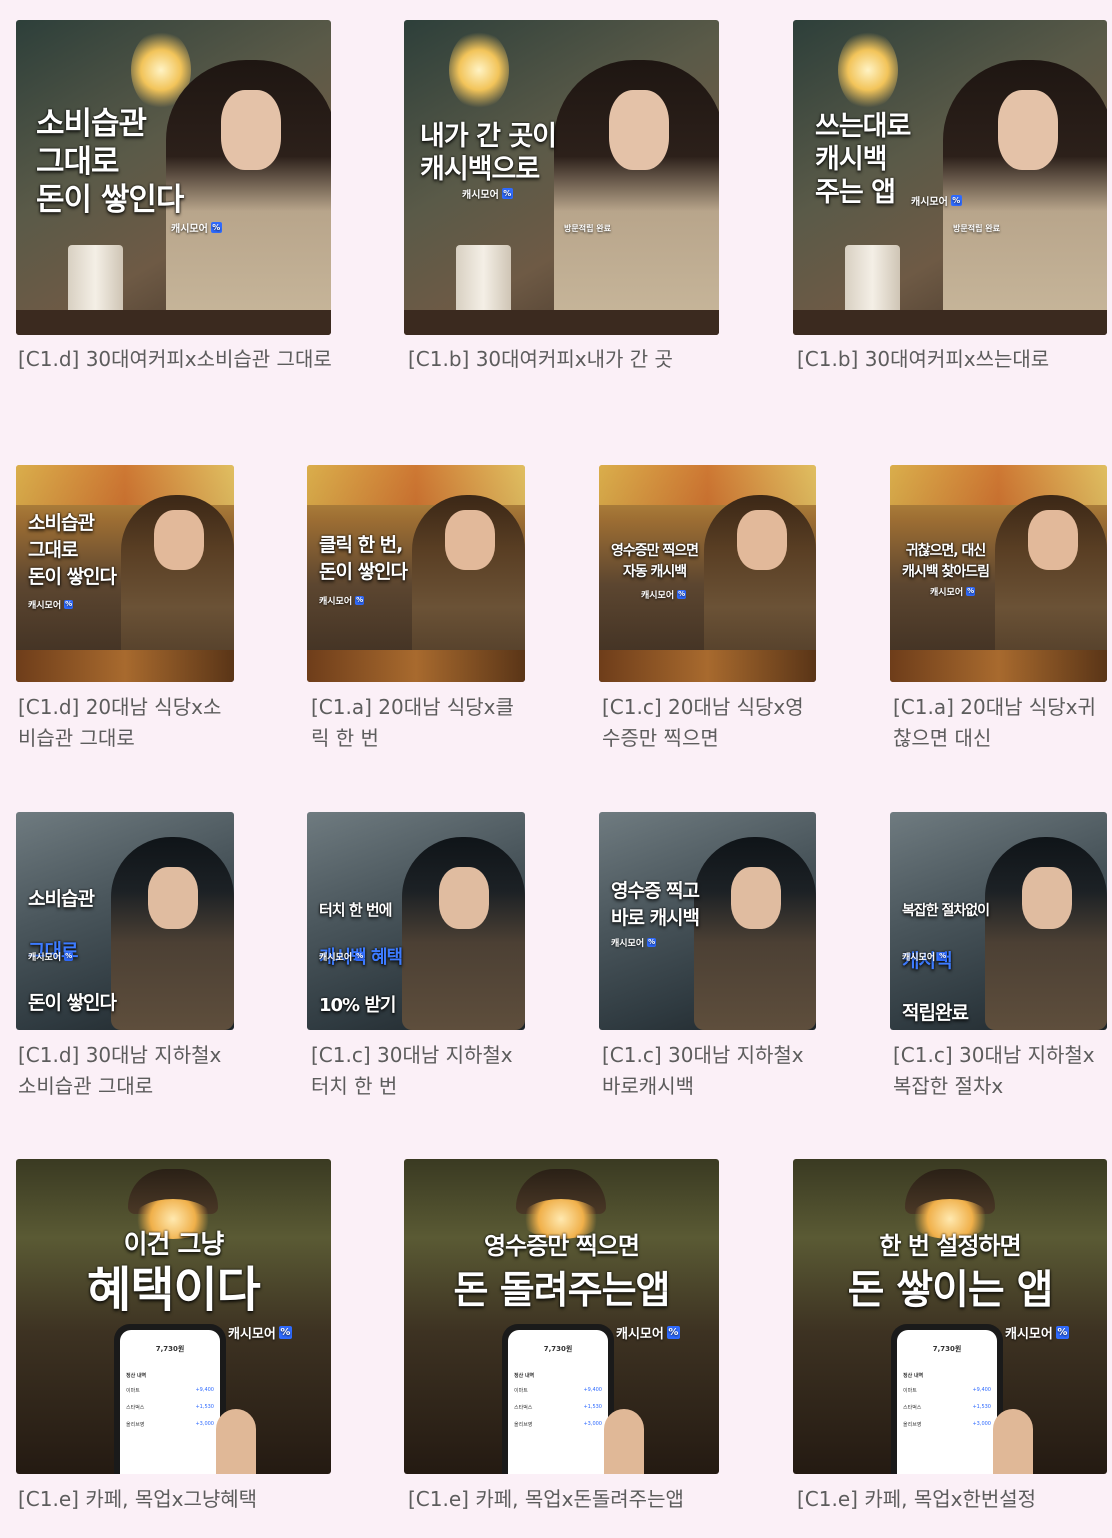 The image size is (1112, 1538). Describe the element at coordinates (562, 1290) in the screenshot. I see `headline-big: 돈 돌려주는앱` at that location.